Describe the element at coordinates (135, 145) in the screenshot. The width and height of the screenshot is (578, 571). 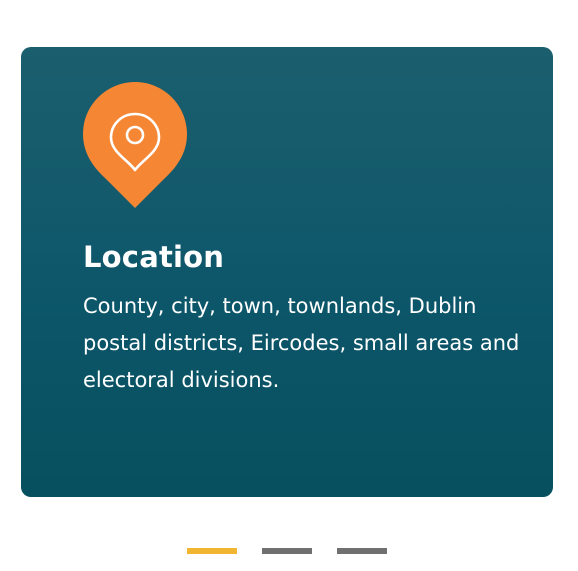
I see `map-pin-icon` at that location.